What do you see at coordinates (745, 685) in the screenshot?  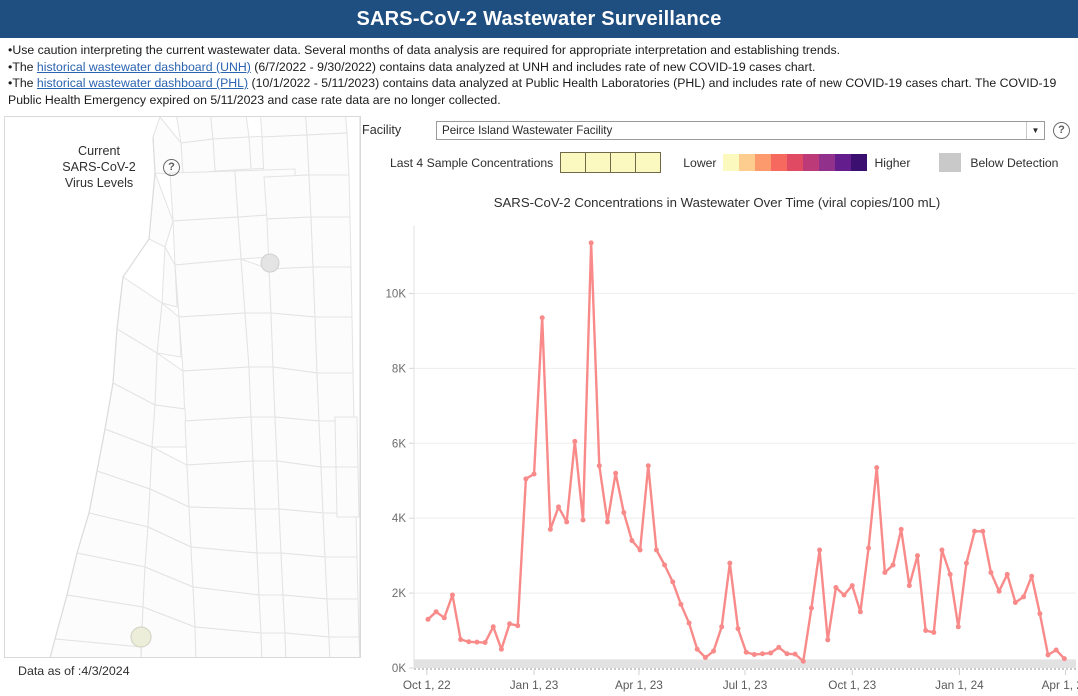 I see `x-axis-tick-label: Jul 1, 23` at bounding box center [745, 685].